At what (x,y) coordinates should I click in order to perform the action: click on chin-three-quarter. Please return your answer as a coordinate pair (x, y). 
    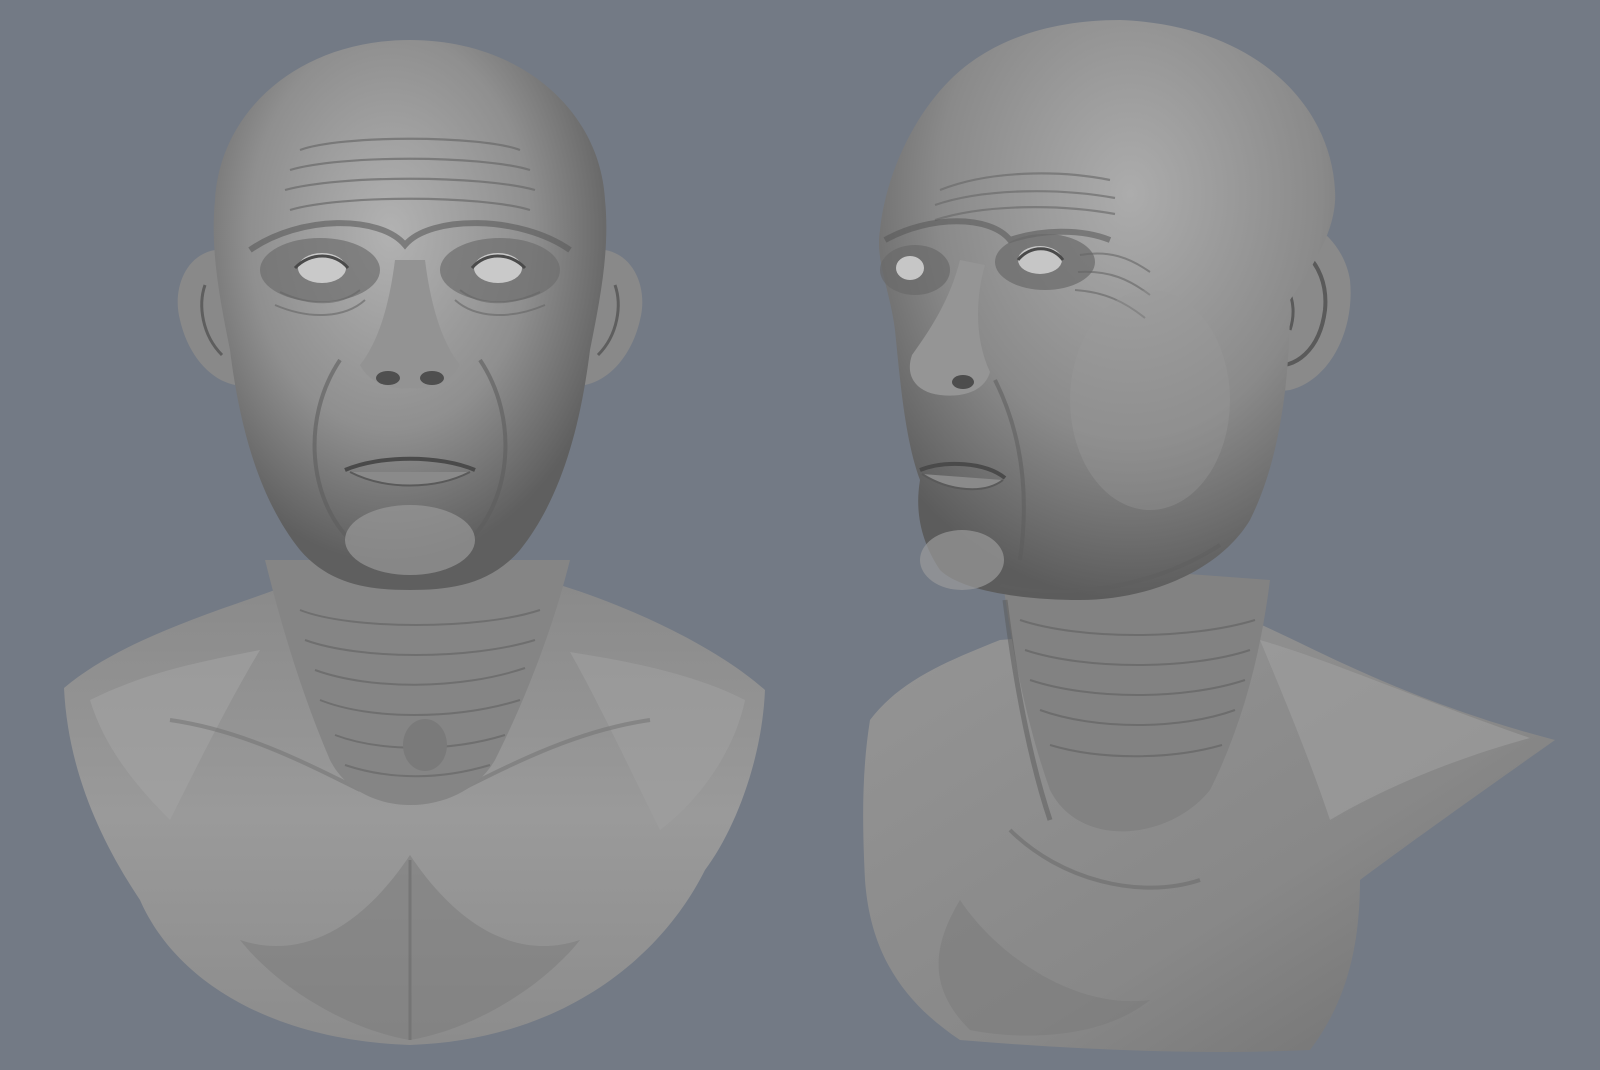
    Looking at the image, I should click on (962, 560).